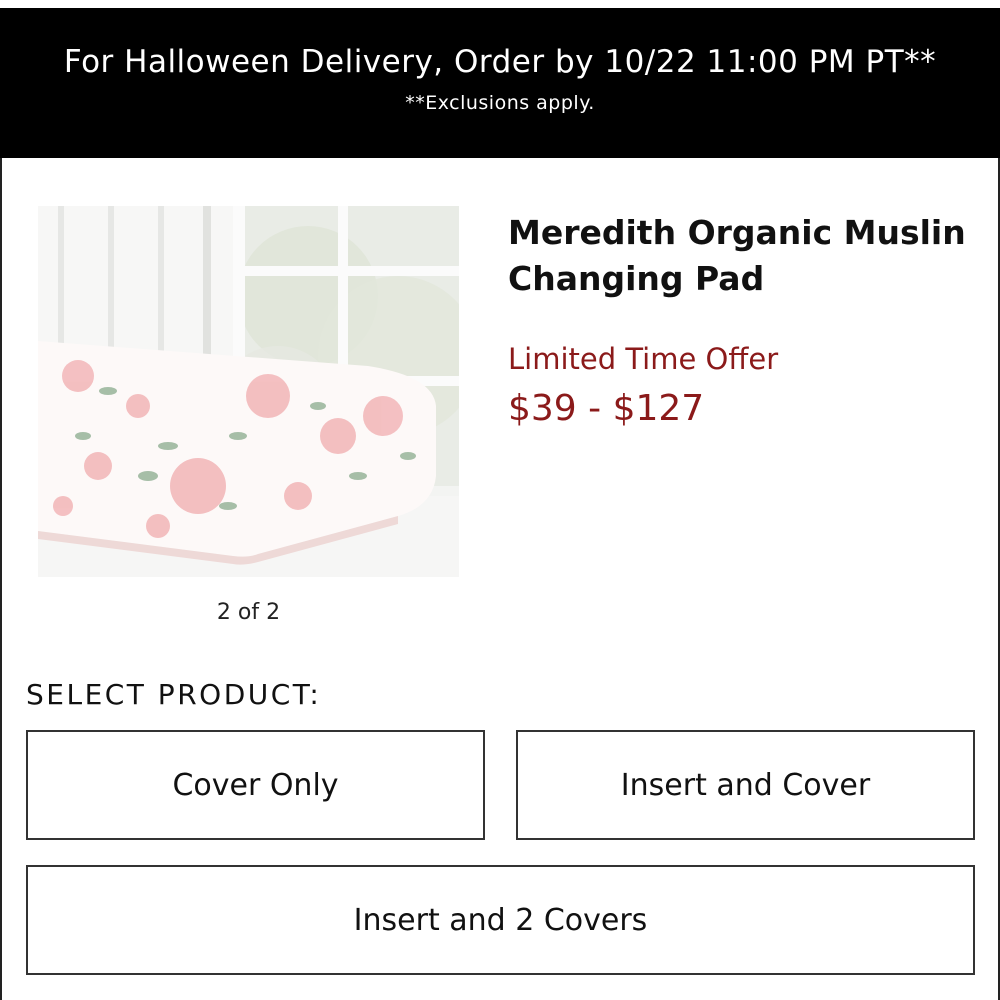 Image resolution: width=1000 pixels, height=1000 pixels. I want to click on top-edge, so click(500, 4).